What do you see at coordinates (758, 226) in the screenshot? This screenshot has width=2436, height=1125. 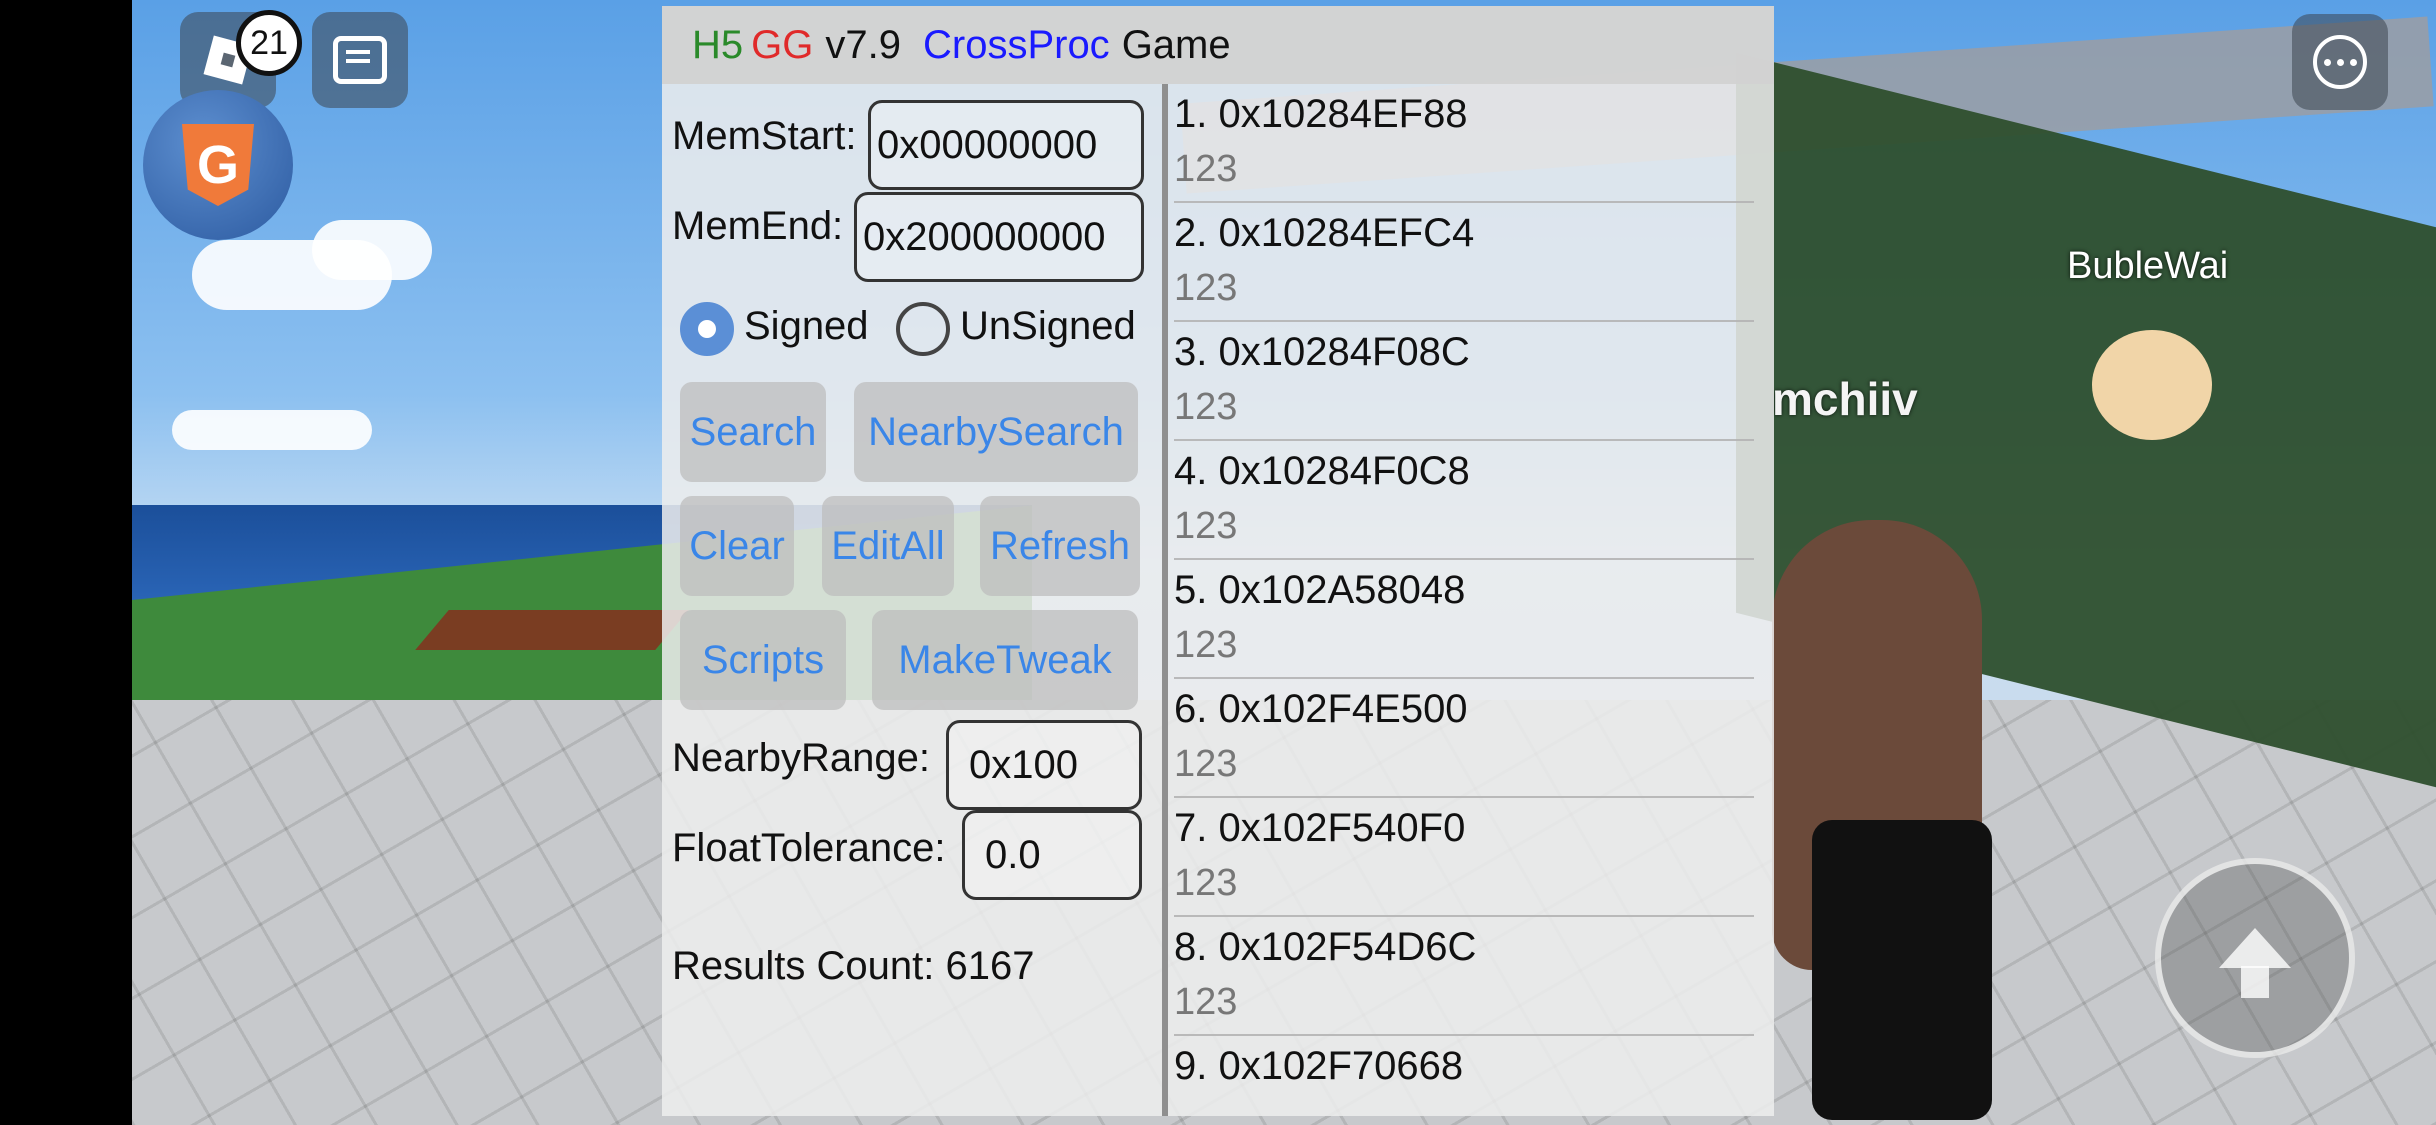 I see `memend-label: MemEnd:` at bounding box center [758, 226].